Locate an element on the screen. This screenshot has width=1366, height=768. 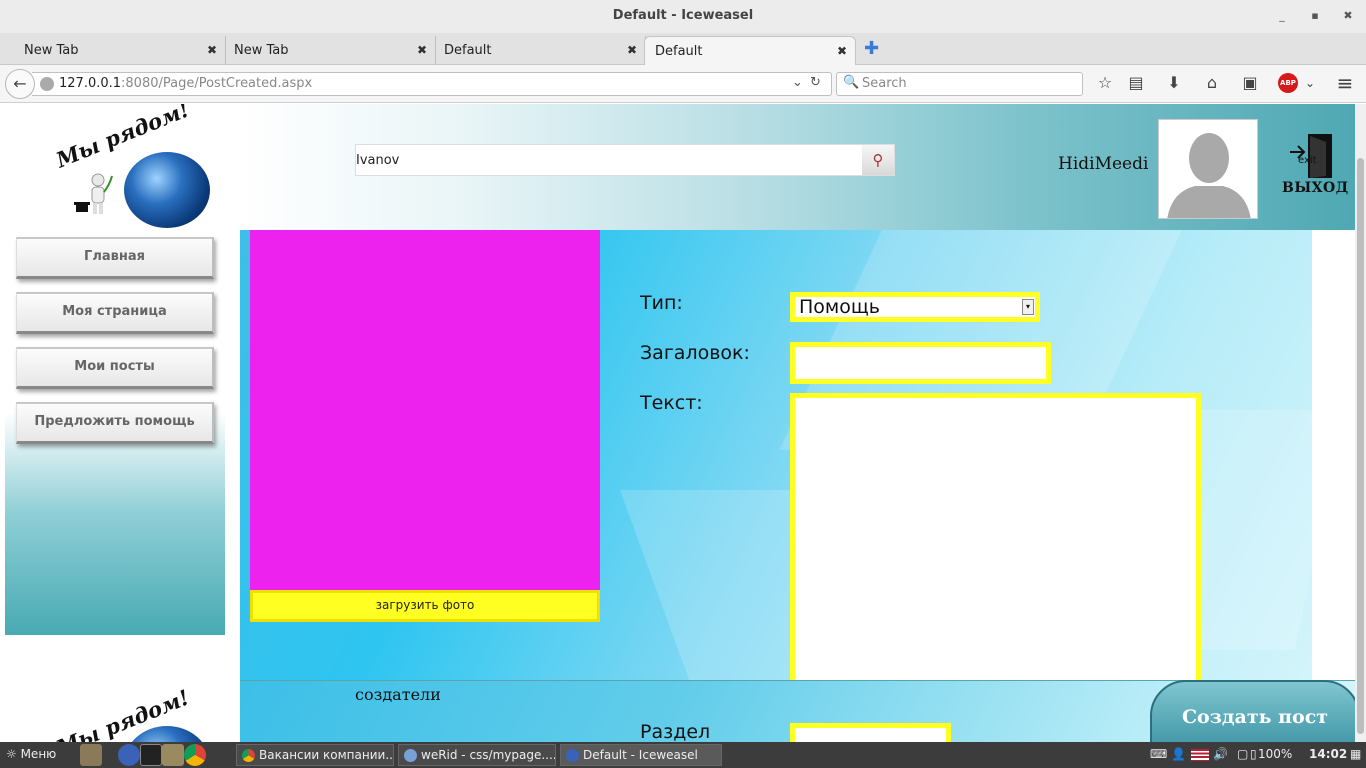
username: HidiMeedi is located at coordinates (1103, 164).